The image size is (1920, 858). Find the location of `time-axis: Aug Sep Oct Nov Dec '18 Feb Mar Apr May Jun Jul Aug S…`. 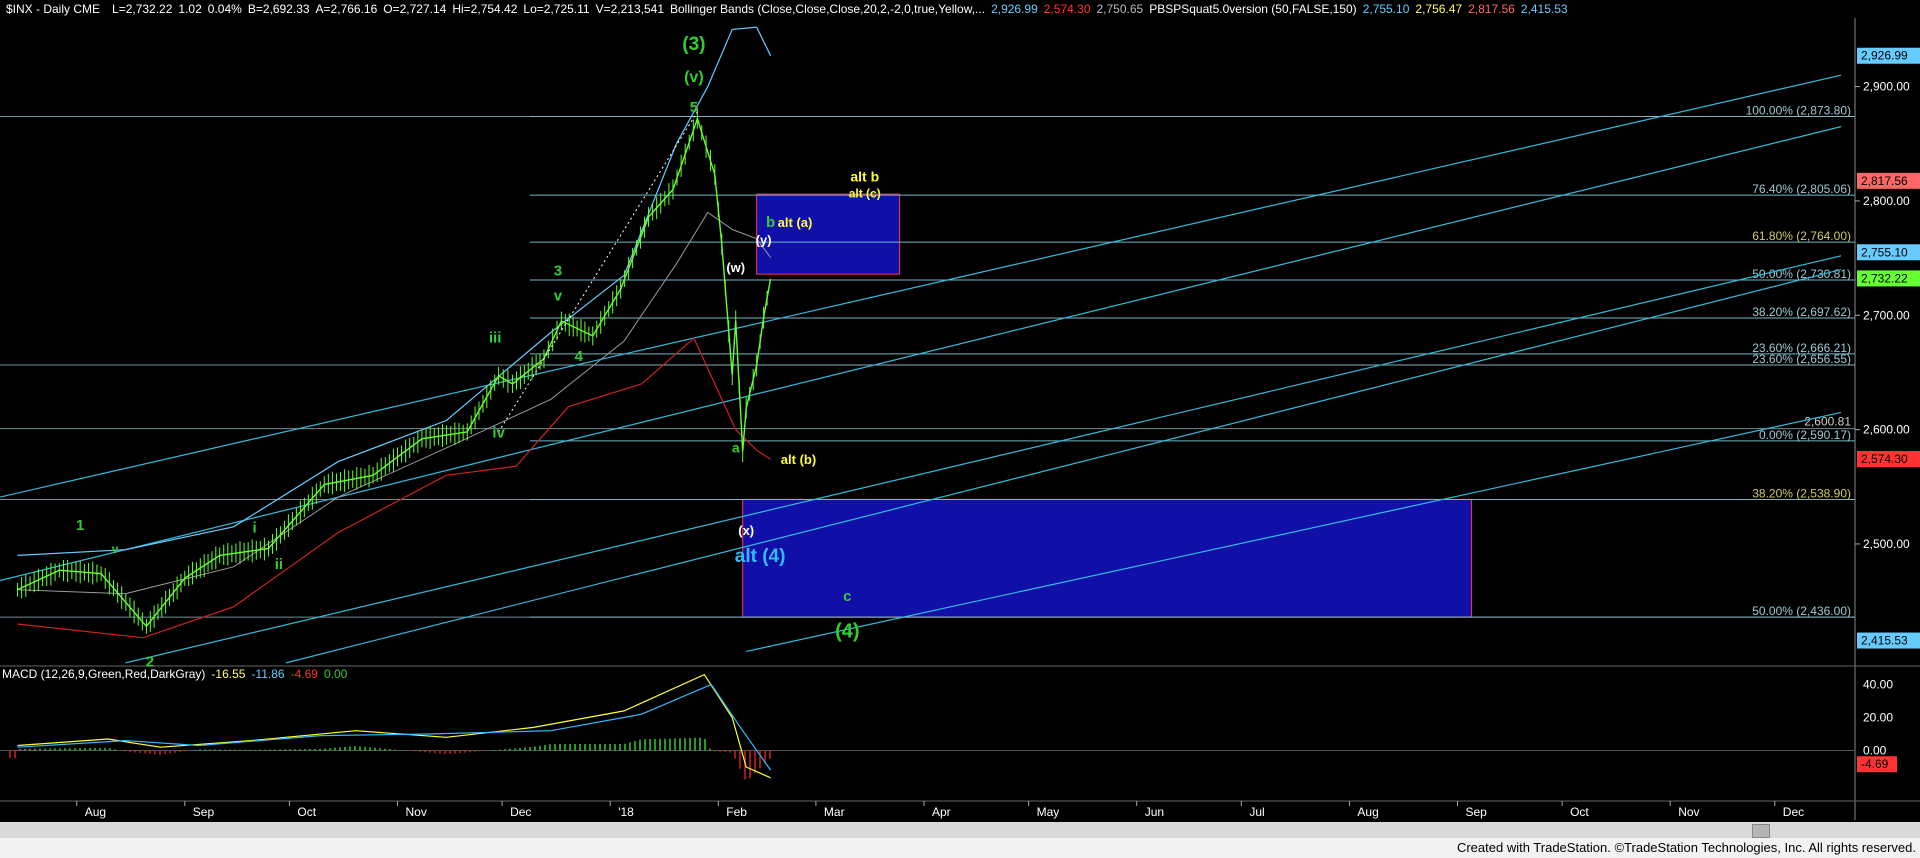

time-axis: Aug Sep Oct Nov Dec '18 Feb Mar Apr May Jun Jul Aug S… is located at coordinates (940, 810).